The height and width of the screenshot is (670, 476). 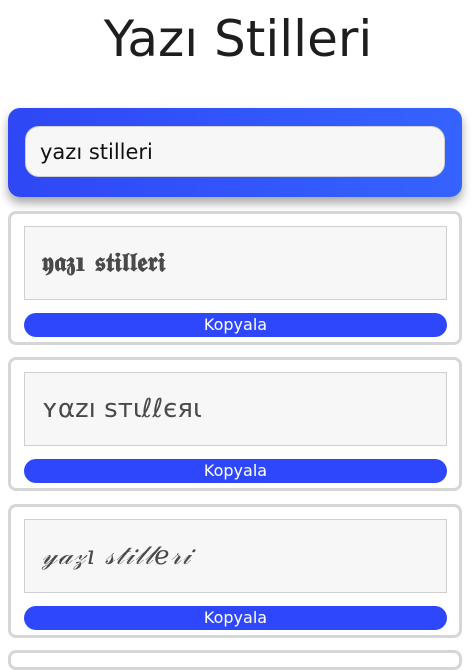 I want to click on page-title: Yazı Stilleri, so click(x=238, y=39).